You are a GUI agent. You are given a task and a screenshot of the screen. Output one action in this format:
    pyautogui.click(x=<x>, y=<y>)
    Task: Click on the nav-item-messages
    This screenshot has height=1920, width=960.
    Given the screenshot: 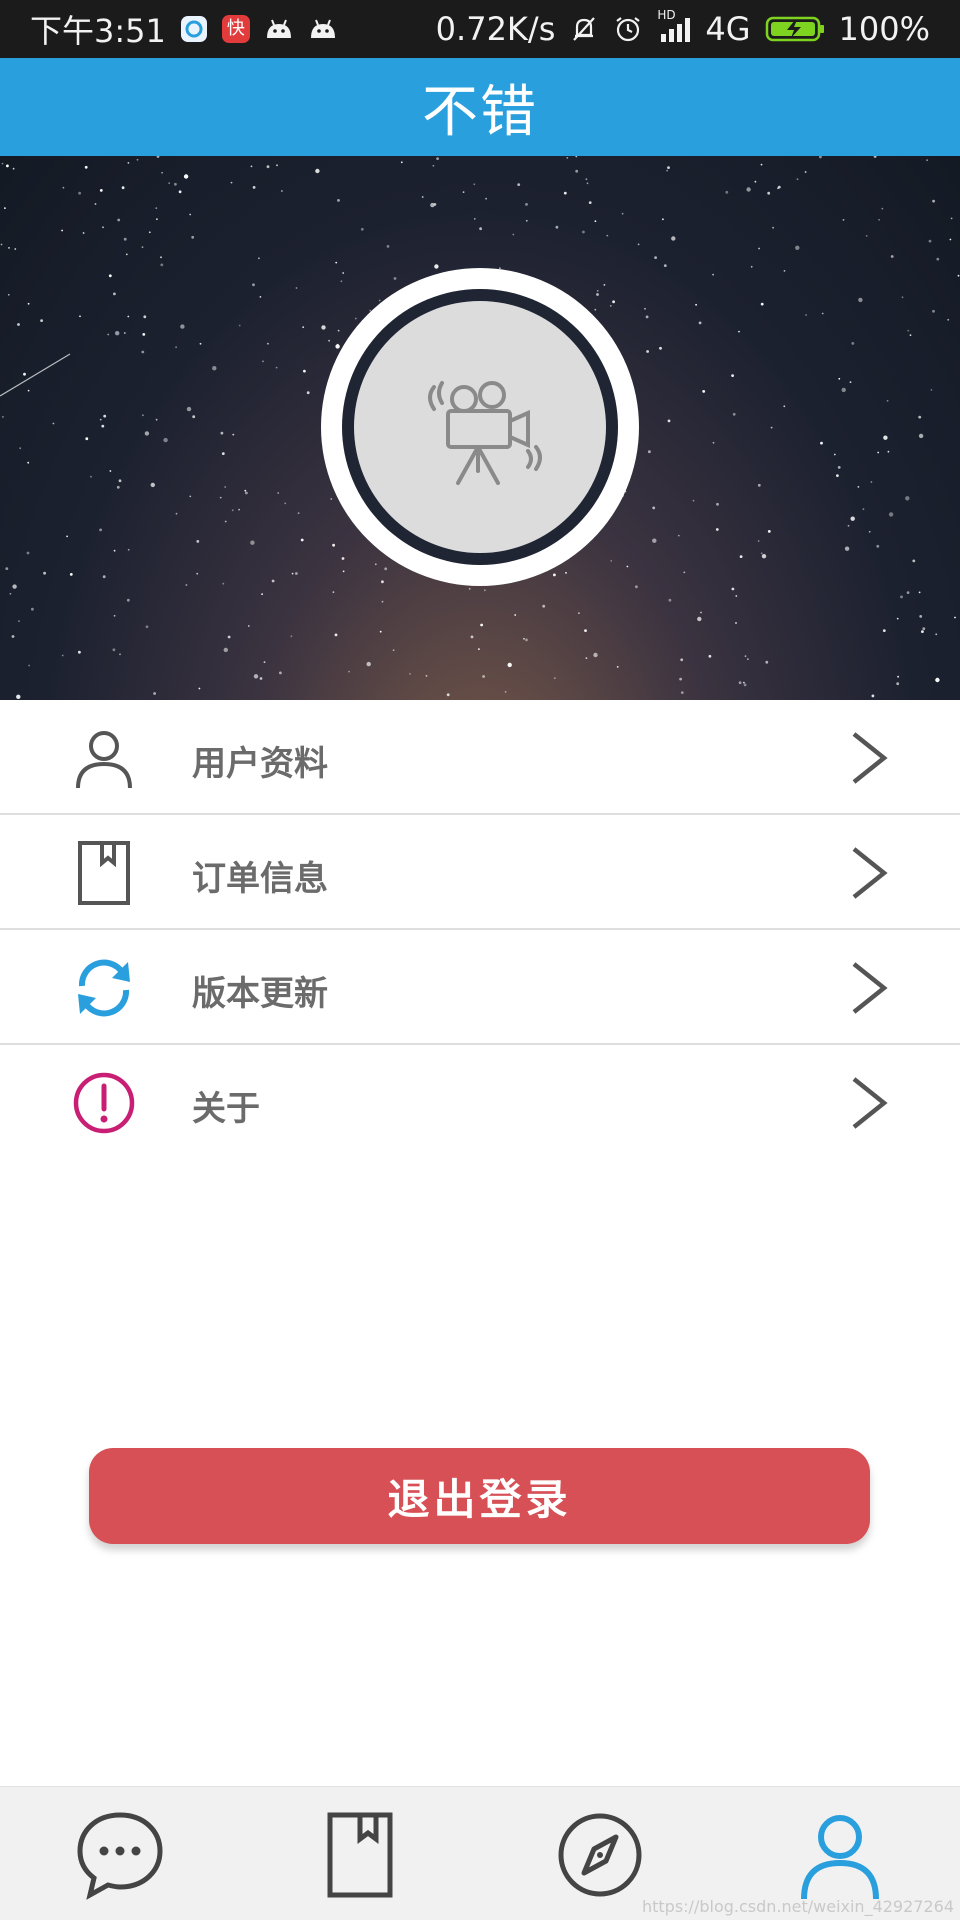 What is the action you would take?
    pyautogui.click(x=120, y=1855)
    